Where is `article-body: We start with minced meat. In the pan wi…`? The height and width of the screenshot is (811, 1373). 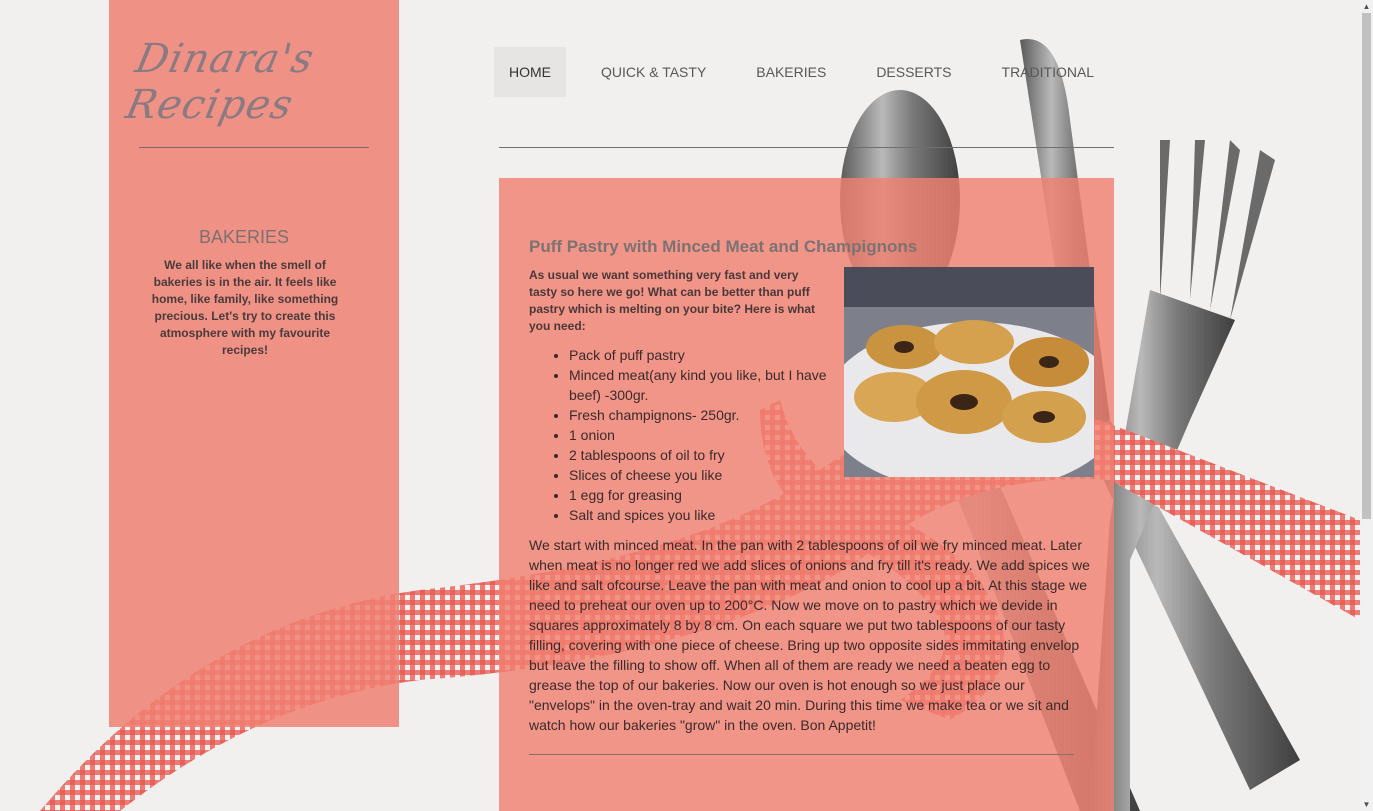 article-body: We start with minced meat. In the pan wi… is located at coordinates (809, 635).